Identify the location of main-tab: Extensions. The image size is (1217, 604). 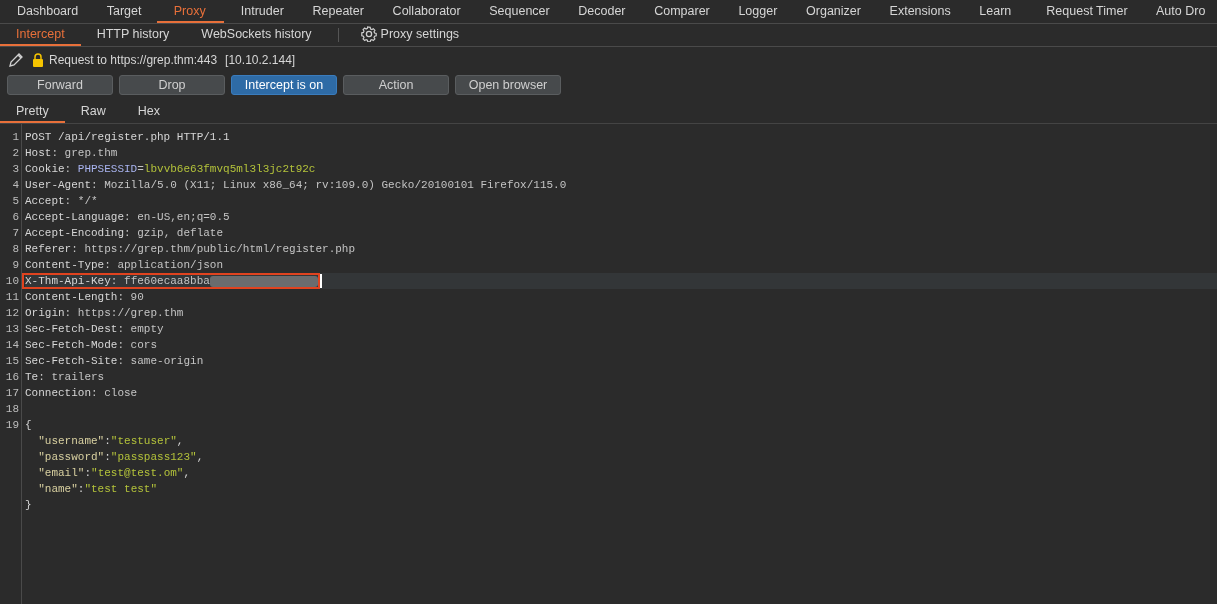
(917, 11).